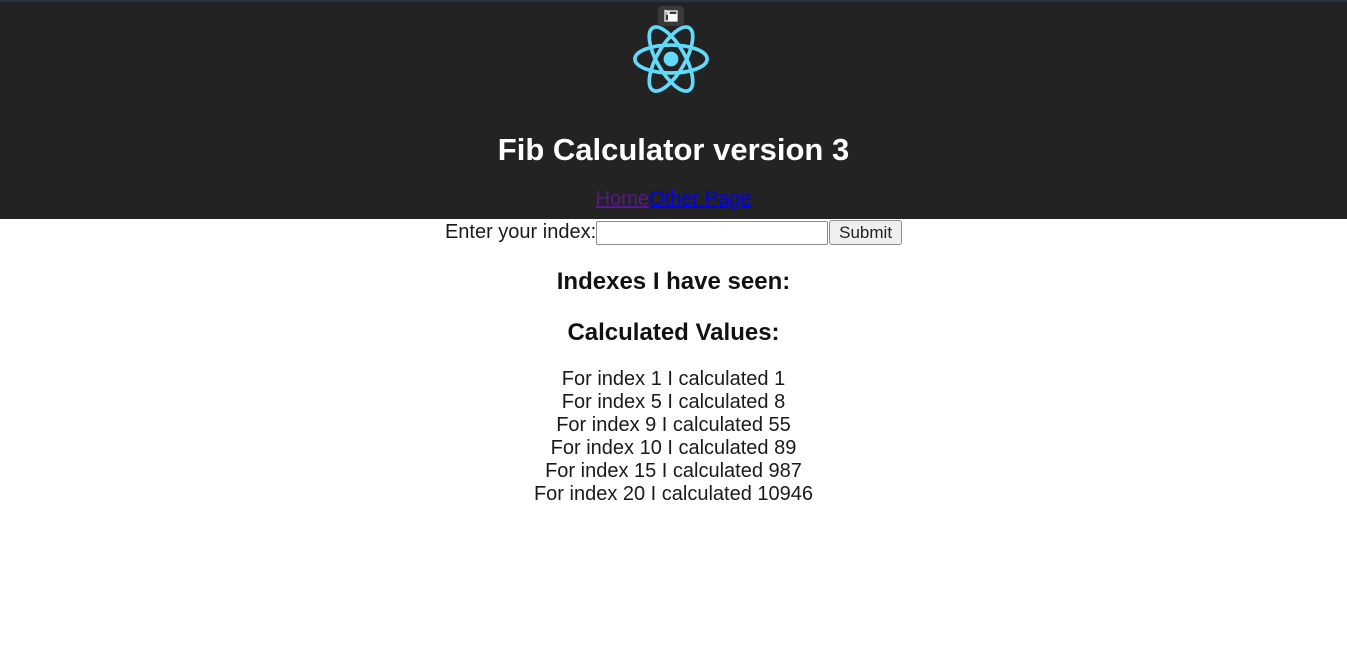 The image size is (1347, 648). I want to click on list-item: For index 1 I calculated 1, so click(673, 379).